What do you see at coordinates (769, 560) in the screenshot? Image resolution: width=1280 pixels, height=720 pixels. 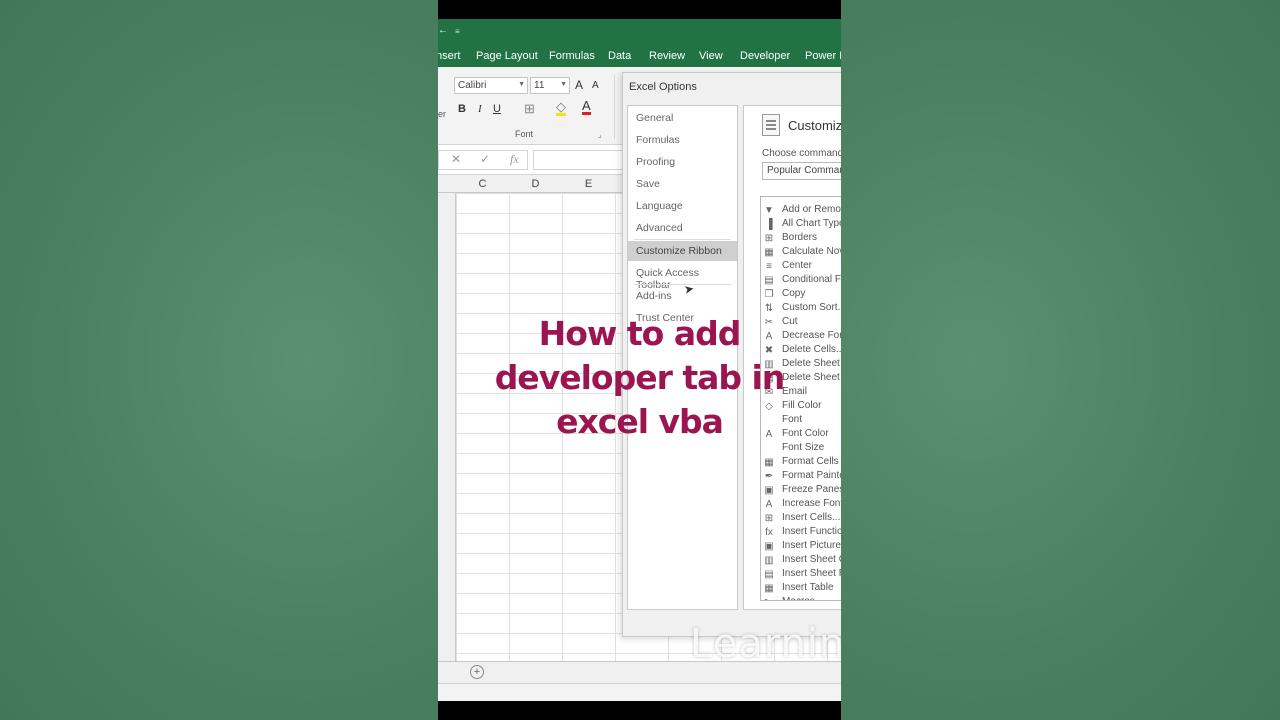 I see `insert-sheet-columns-icon: ▥` at bounding box center [769, 560].